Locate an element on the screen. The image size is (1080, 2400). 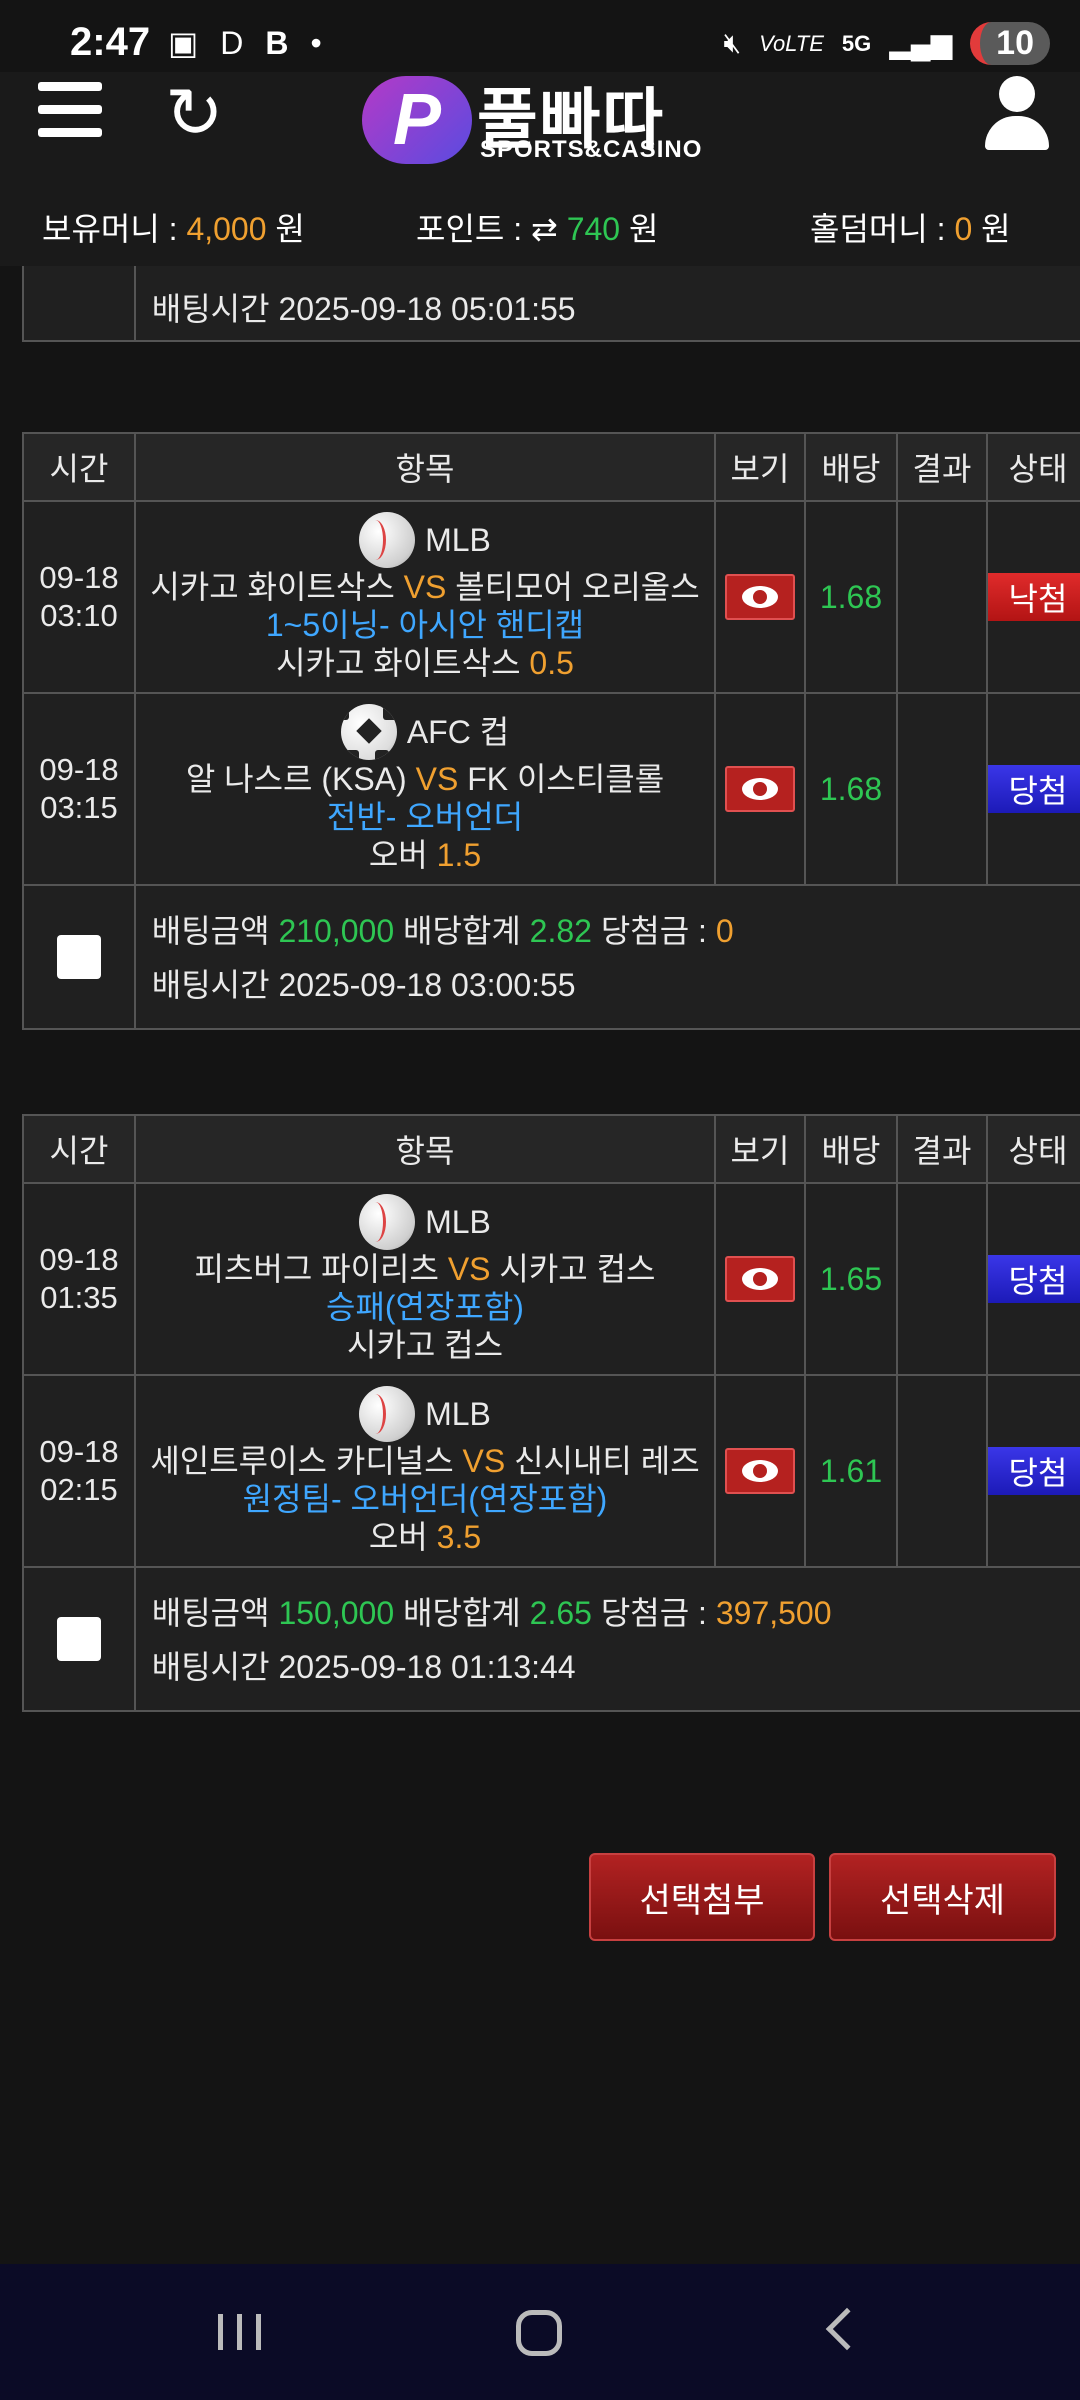
game-clock: 02:15 is located at coordinates (79, 1489).